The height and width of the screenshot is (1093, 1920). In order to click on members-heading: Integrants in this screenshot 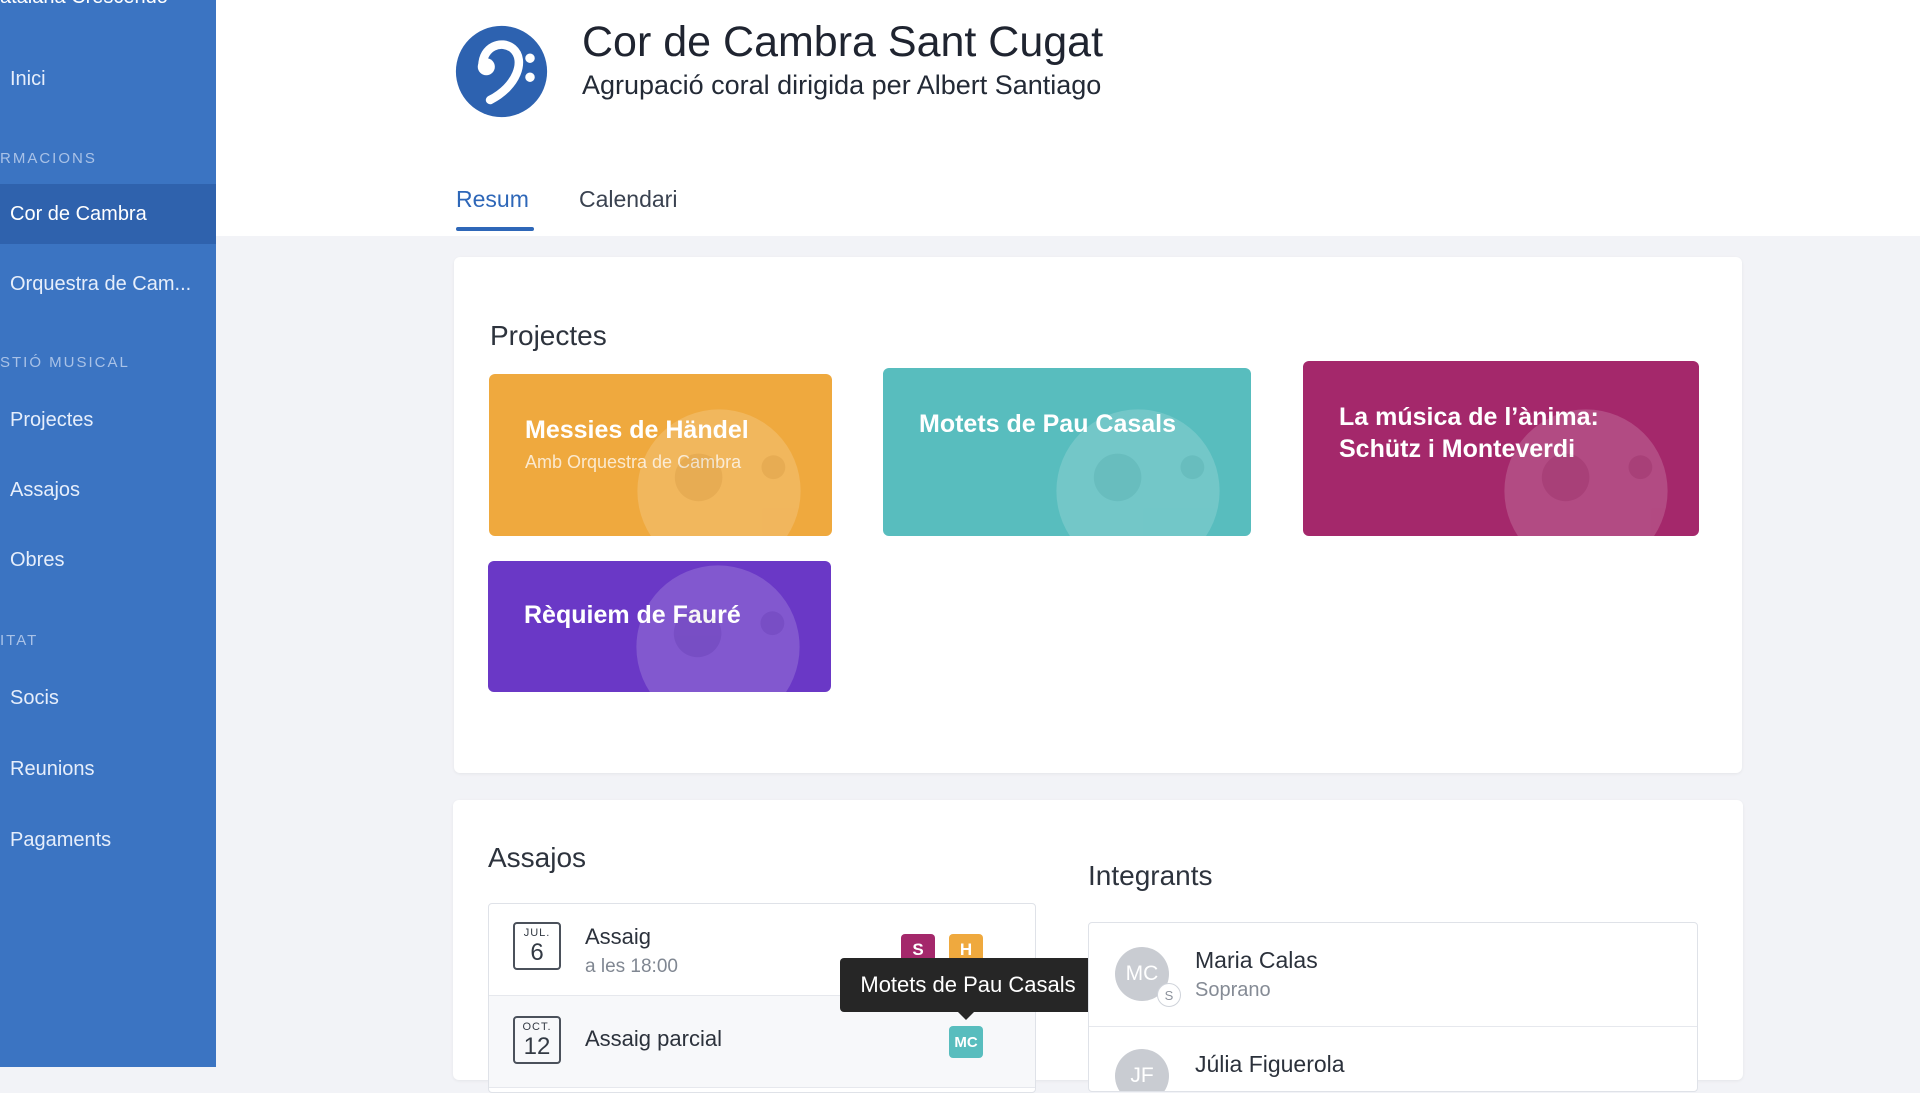, I will do `click(1150, 875)`.